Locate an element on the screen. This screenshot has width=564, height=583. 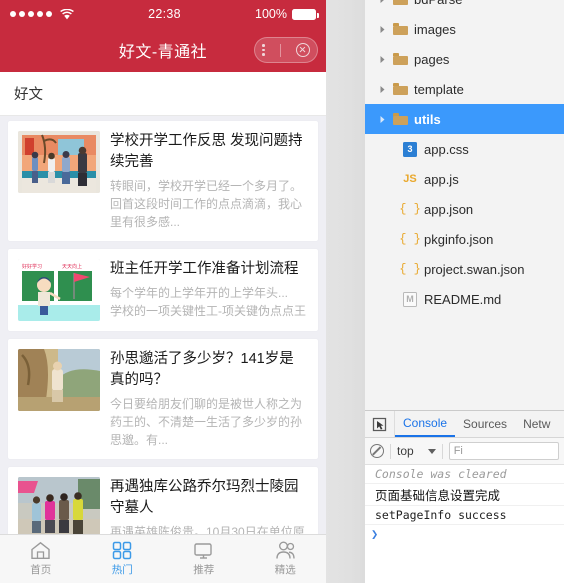
file-name: README.md is located at coordinates (463, 299).